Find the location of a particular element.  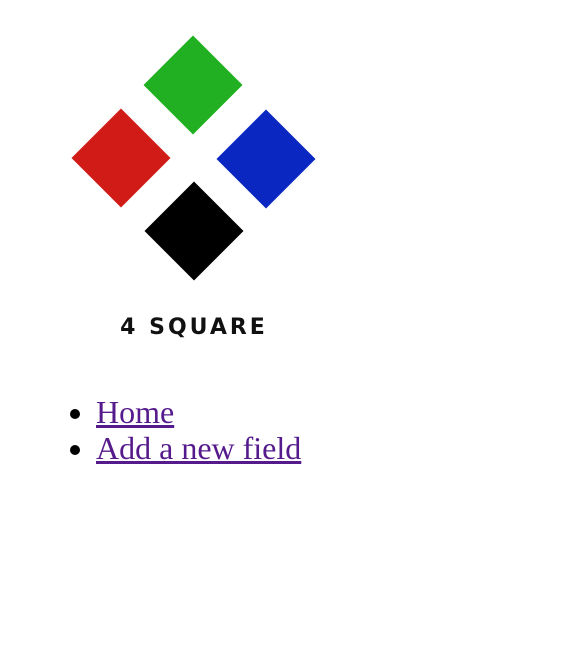

nav-item-add-field: Add a new field is located at coordinates (198, 448).